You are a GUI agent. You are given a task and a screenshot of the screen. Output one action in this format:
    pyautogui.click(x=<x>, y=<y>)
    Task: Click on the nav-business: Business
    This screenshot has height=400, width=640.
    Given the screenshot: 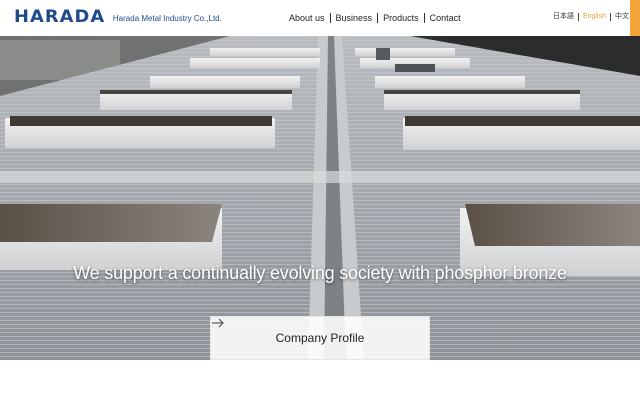 What is the action you would take?
    pyautogui.click(x=354, y=18)
    